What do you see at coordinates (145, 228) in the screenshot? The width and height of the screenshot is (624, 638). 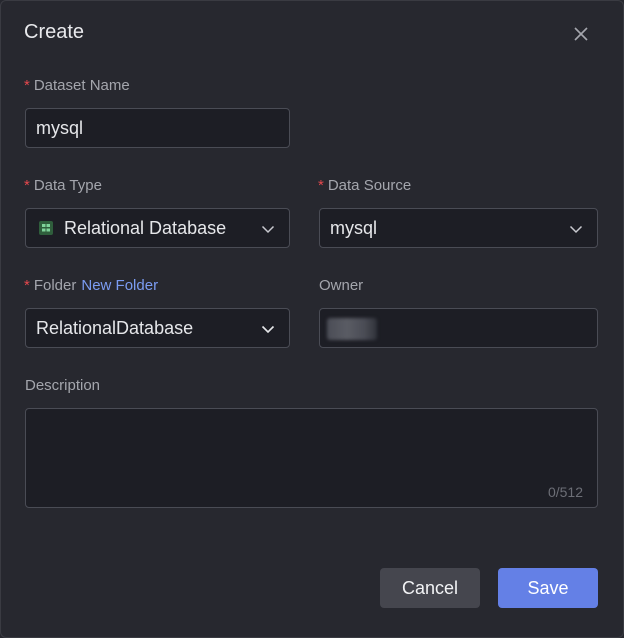 I see `data-type-value: Relational Database` at bounding box center [145, 228].